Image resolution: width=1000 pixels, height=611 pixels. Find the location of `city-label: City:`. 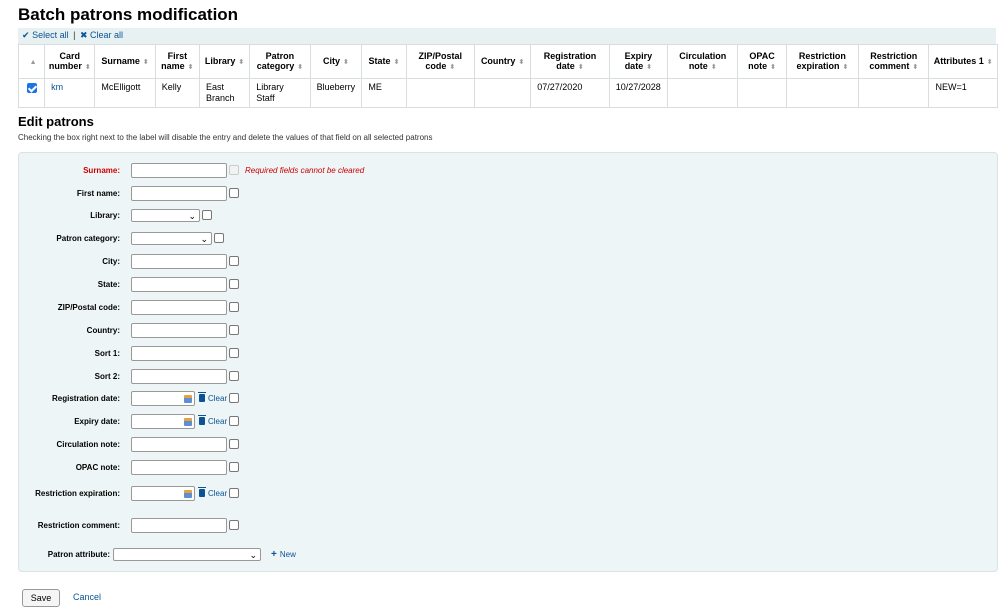

city-label: City: is located at coordinates (111, 261).